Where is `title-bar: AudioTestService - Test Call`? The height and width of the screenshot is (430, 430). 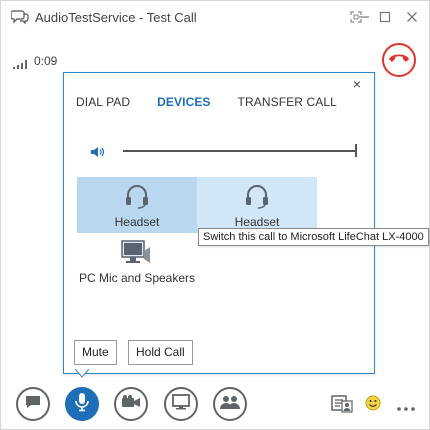 title-bar: AudioTestService - Test Call is located at coordinates (215, 17).